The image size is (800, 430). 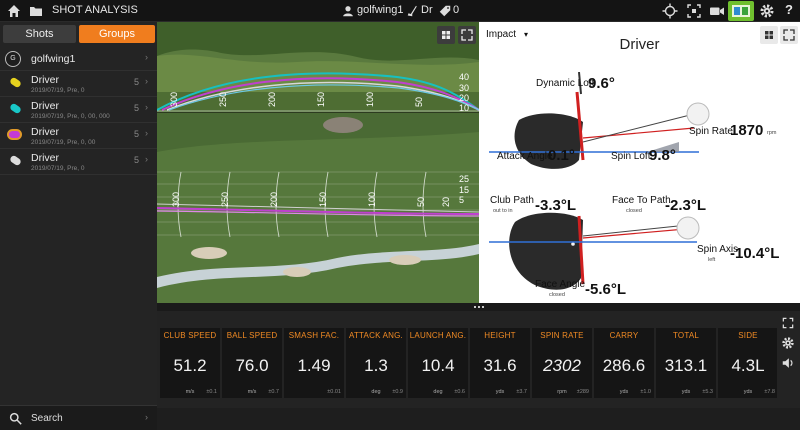 What do you see at coordinates (334, 392) in the screenshot?
I see `metric-tolerance: ±0.01` at bounding box center [334, 392].